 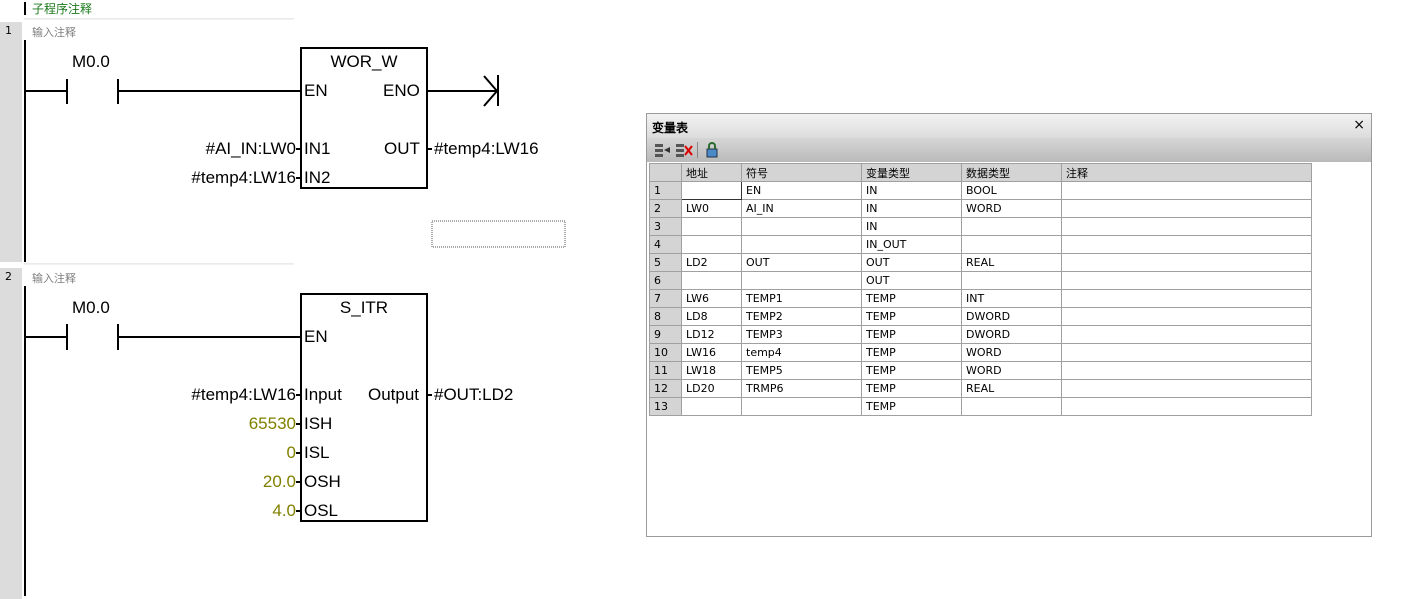 What do you see at coordinates (801, 298) in the screenshot?
I see `cell-symbol: TEMP1` at bounding box center [801, 298].